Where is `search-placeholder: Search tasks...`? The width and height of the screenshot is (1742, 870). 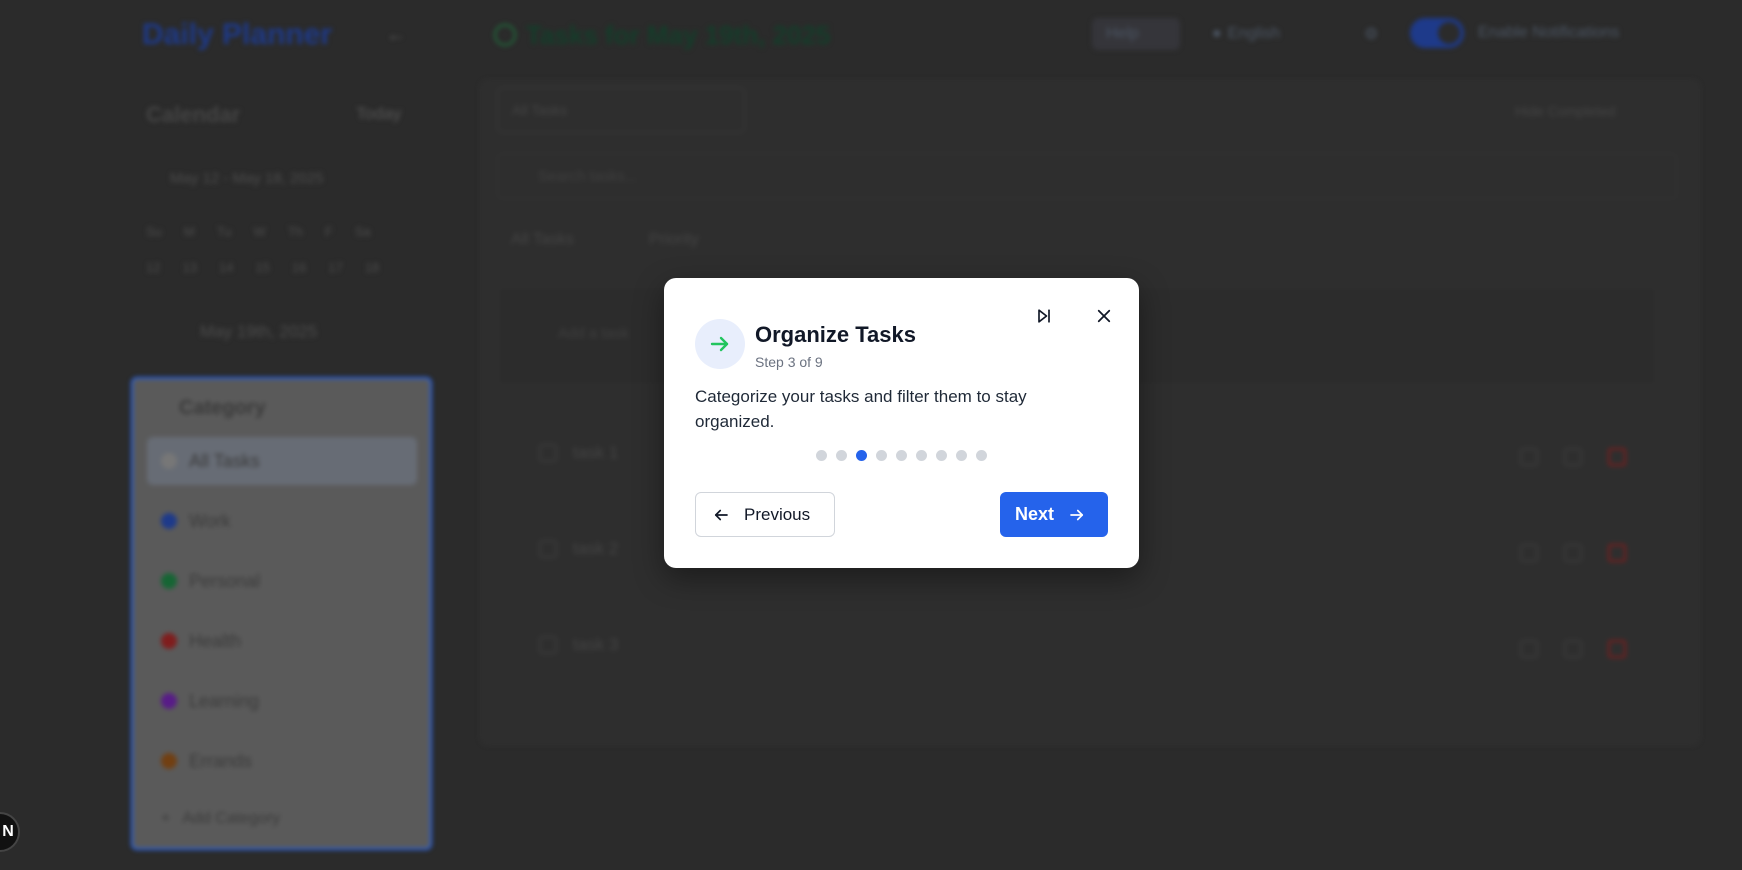
search-placeholder: Search tasks... is located at coordinates (588, 176).